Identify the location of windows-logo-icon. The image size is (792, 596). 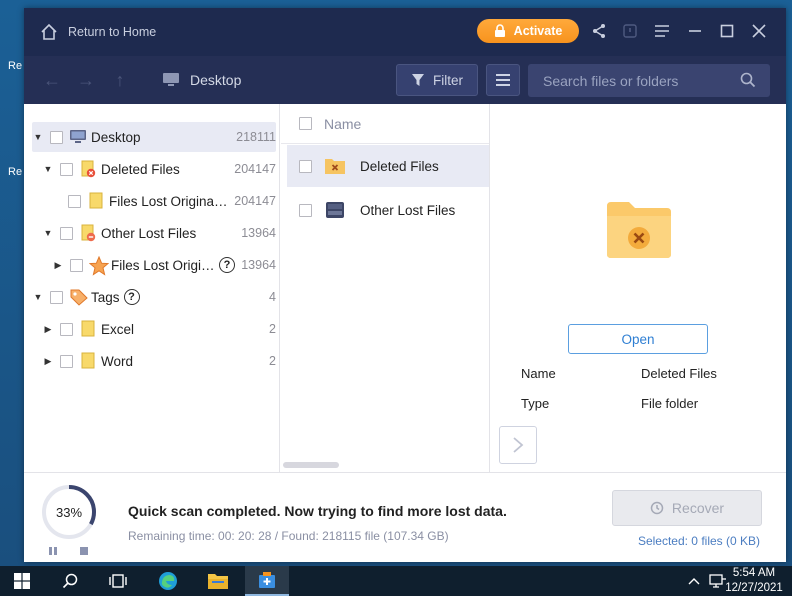
(22, 581).